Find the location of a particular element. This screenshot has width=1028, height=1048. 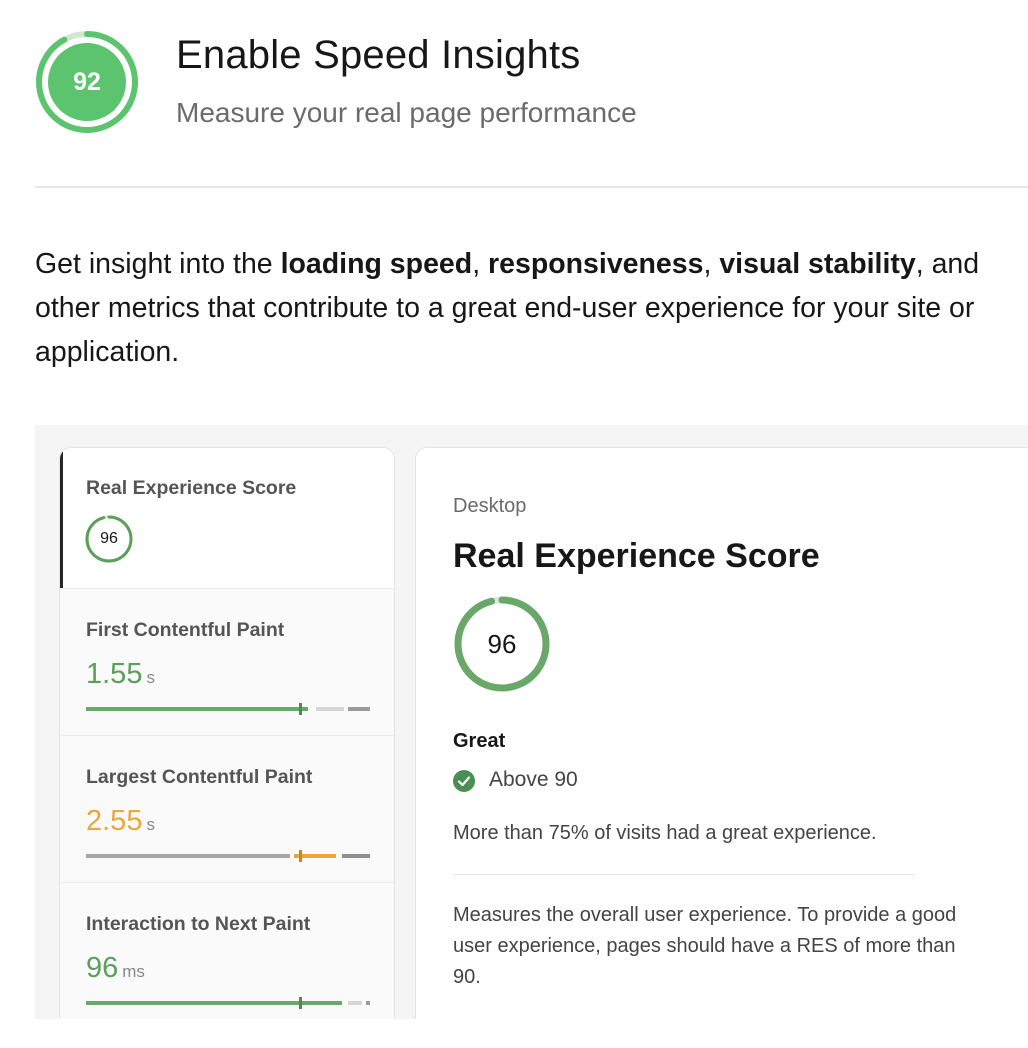

score-value: 92 is located at coordinates (87, 81).